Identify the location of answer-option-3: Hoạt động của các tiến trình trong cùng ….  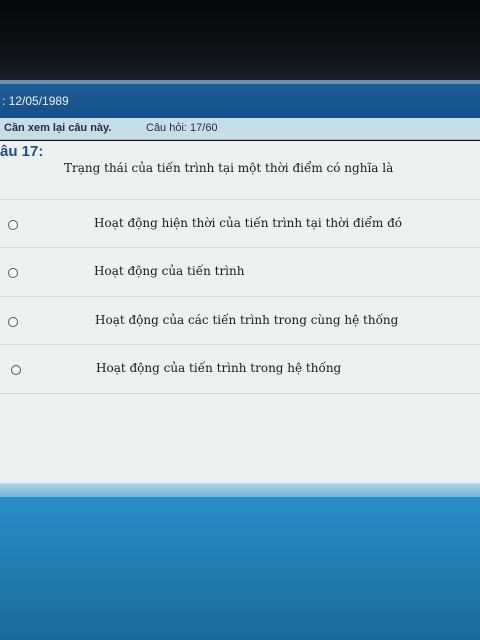
(240, 320).